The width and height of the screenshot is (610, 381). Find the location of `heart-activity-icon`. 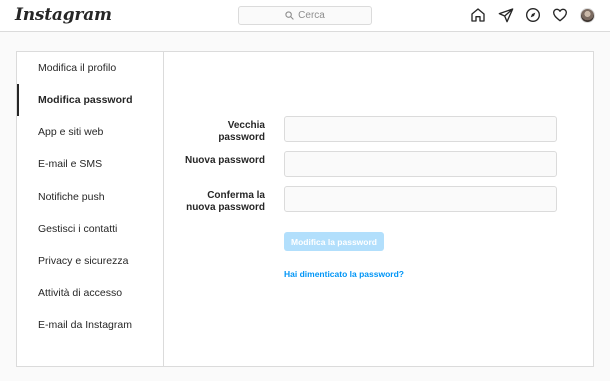

heart-activity-icon is located at coordinates (560, 15).